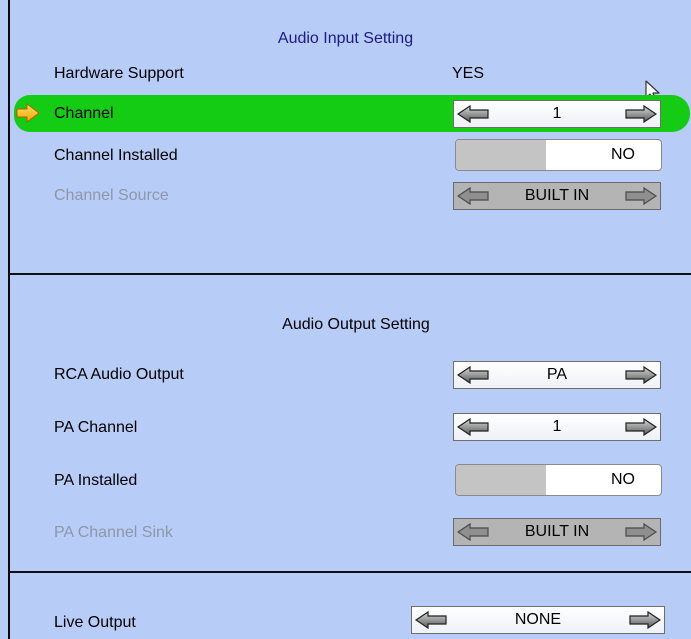 The width and height of the screenshot is (691, 639). What do you see at coordinates (84, 113) in the screenshot?
I see `channel-label: Channel` at bounding box center [84, 113].